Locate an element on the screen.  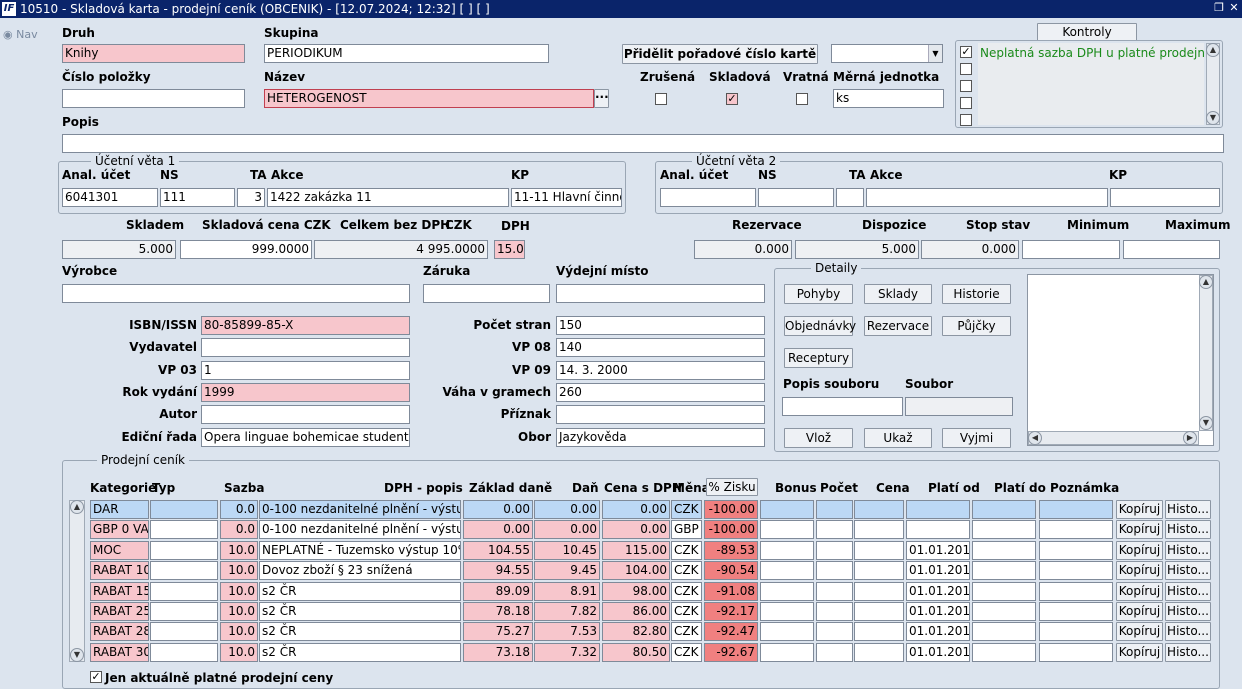
cell-zaklad: 75.27 is located at coordinates (498, 632).